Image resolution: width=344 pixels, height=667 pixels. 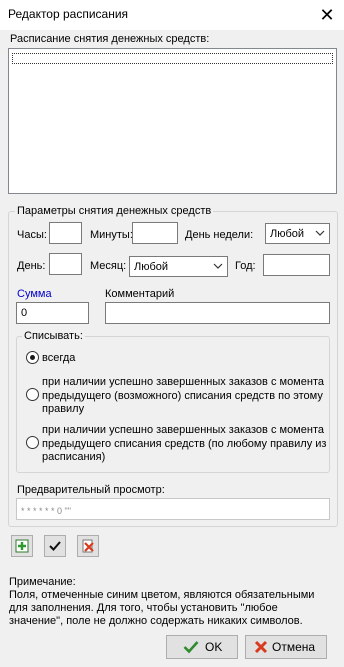 I want to click on preview-label: Предварительный просмотр:, so click(x=91, y=490).